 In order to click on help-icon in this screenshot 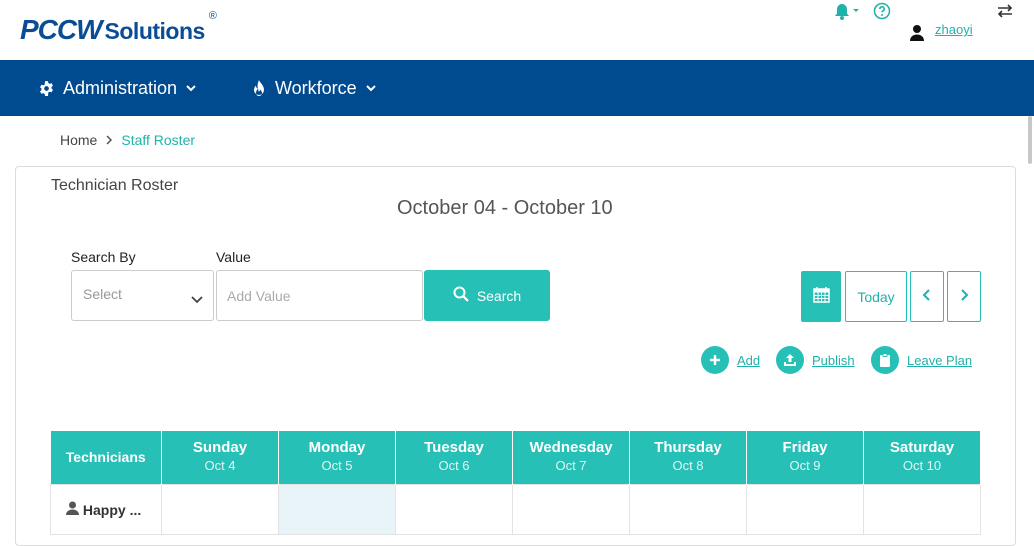, I will do `click(882, 11)`.